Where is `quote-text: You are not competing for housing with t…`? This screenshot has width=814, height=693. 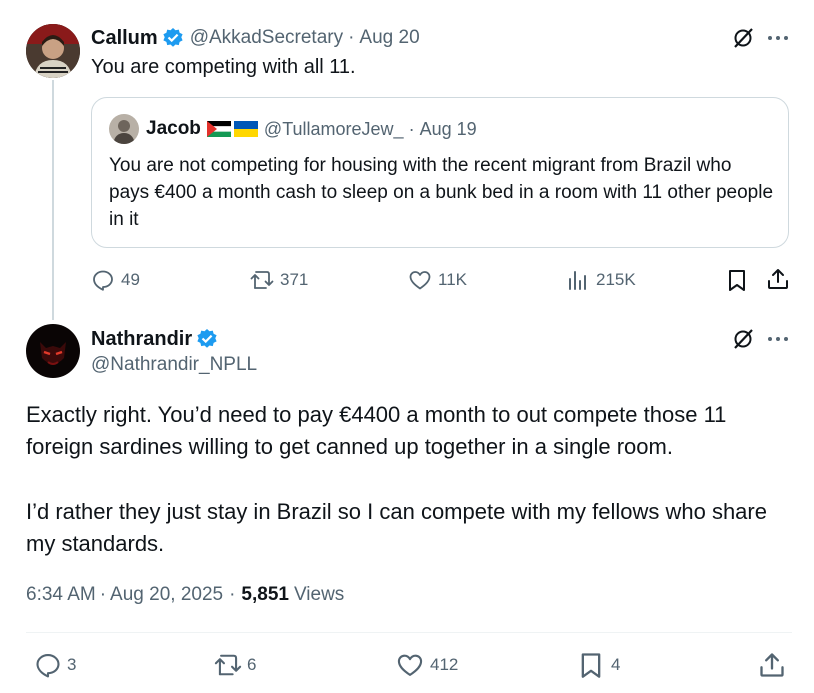 quote-text: You are not competing for housing with t… is located at coordinates (441, 192).